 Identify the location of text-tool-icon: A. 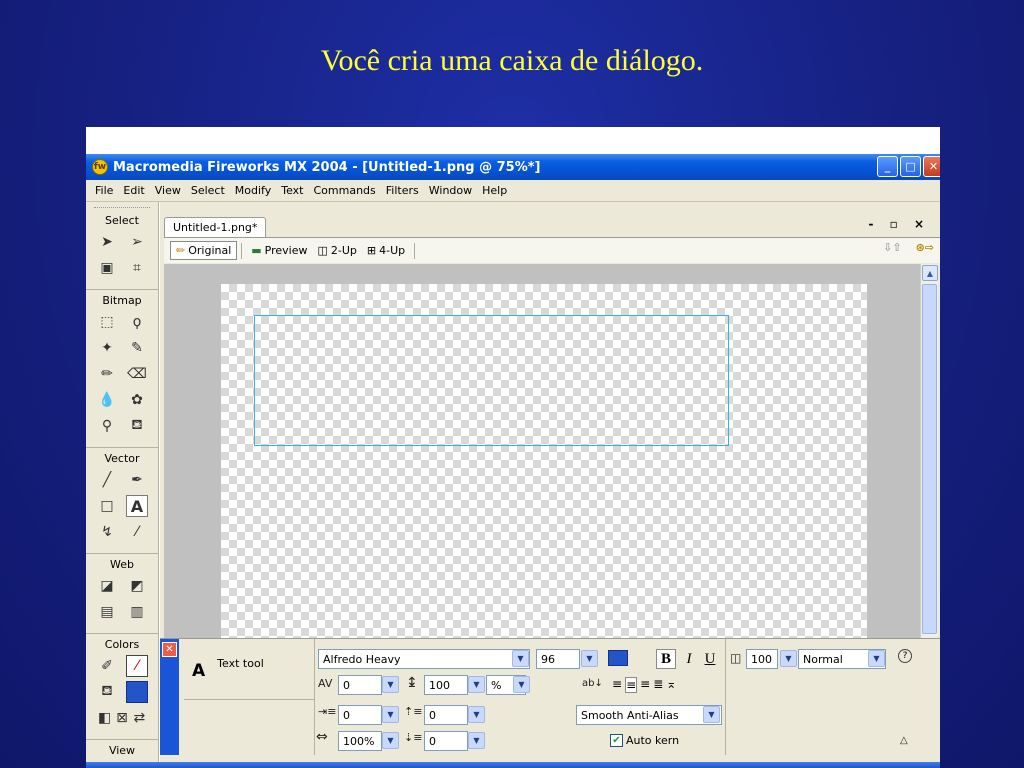
(137, 506).